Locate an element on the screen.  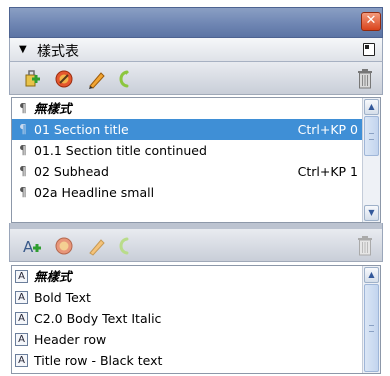
panel-header: ▼ 樣式表 is located at coordinates (196, 50).